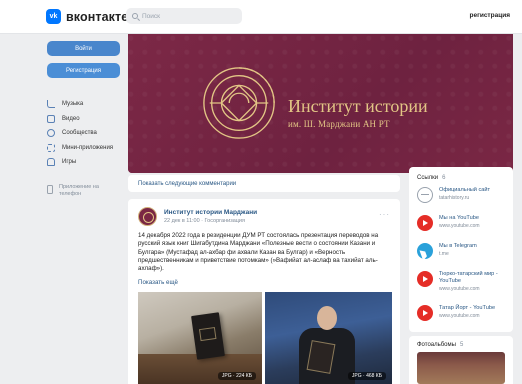 The image size is (522, 384). I want to click on link-item: Мы на YouTube www.youtube.com, so click(464, 226).